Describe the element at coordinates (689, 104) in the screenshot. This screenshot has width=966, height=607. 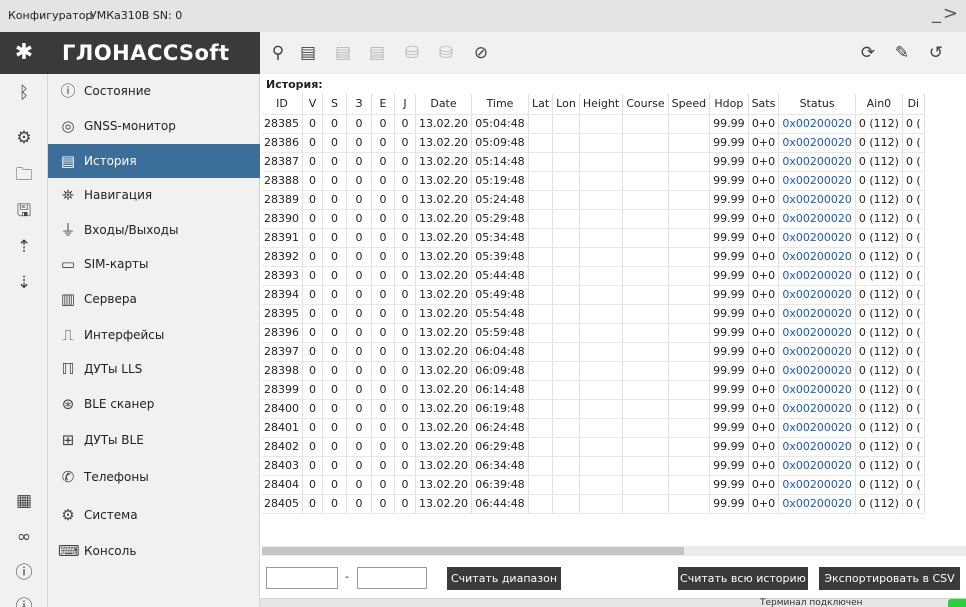
I see `column-header: Speed` at that location.